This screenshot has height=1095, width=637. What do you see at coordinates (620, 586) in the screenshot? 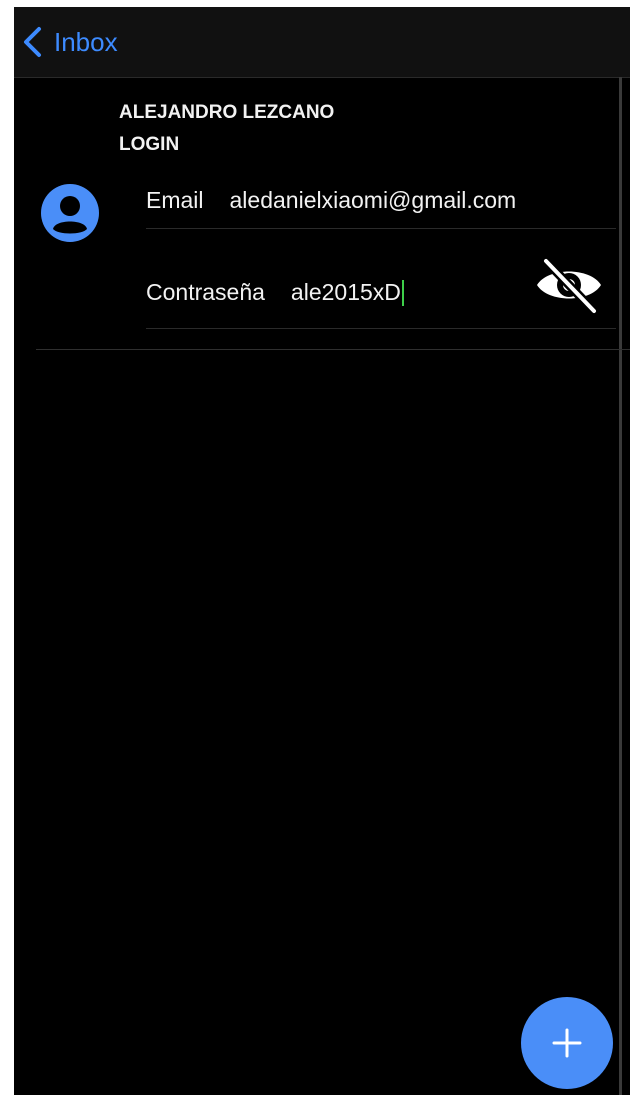
I see `scrollbar-edge` at bounding box center [620, 586].